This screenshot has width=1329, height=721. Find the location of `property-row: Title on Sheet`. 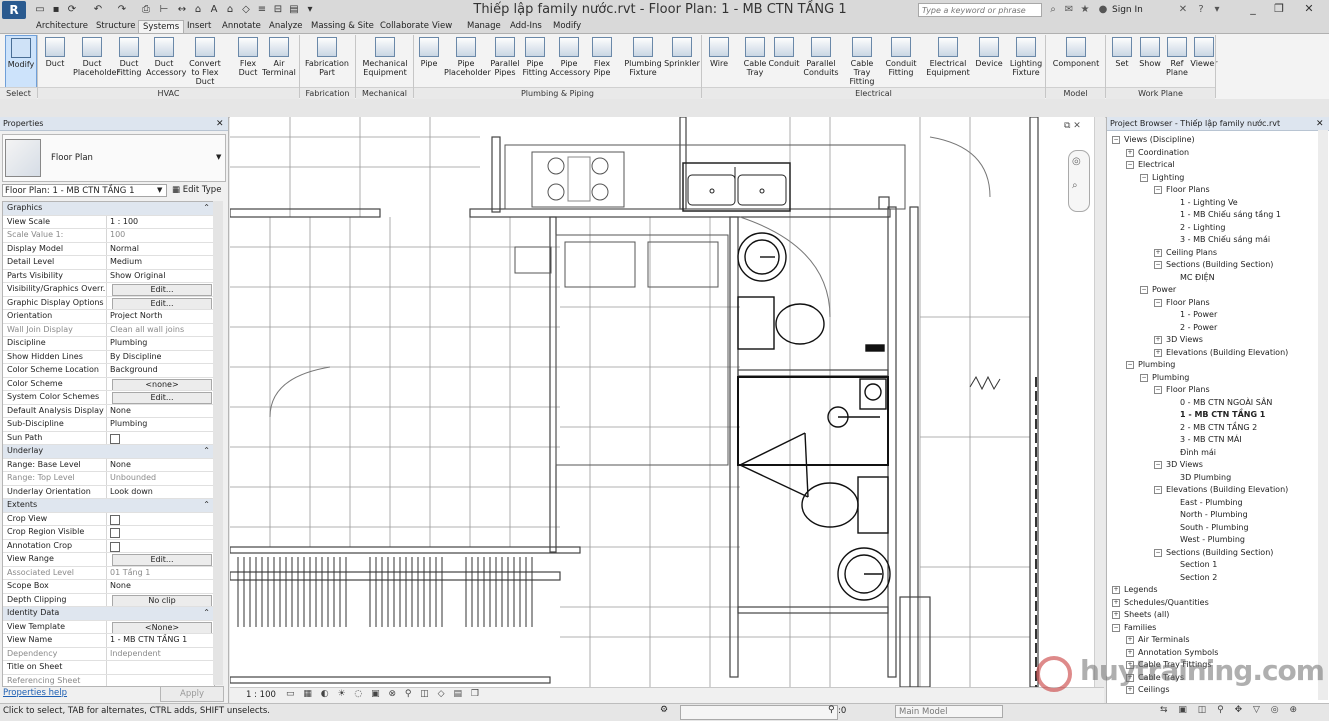

property-row: Title on Sheet is located at coordinates (108, 668).